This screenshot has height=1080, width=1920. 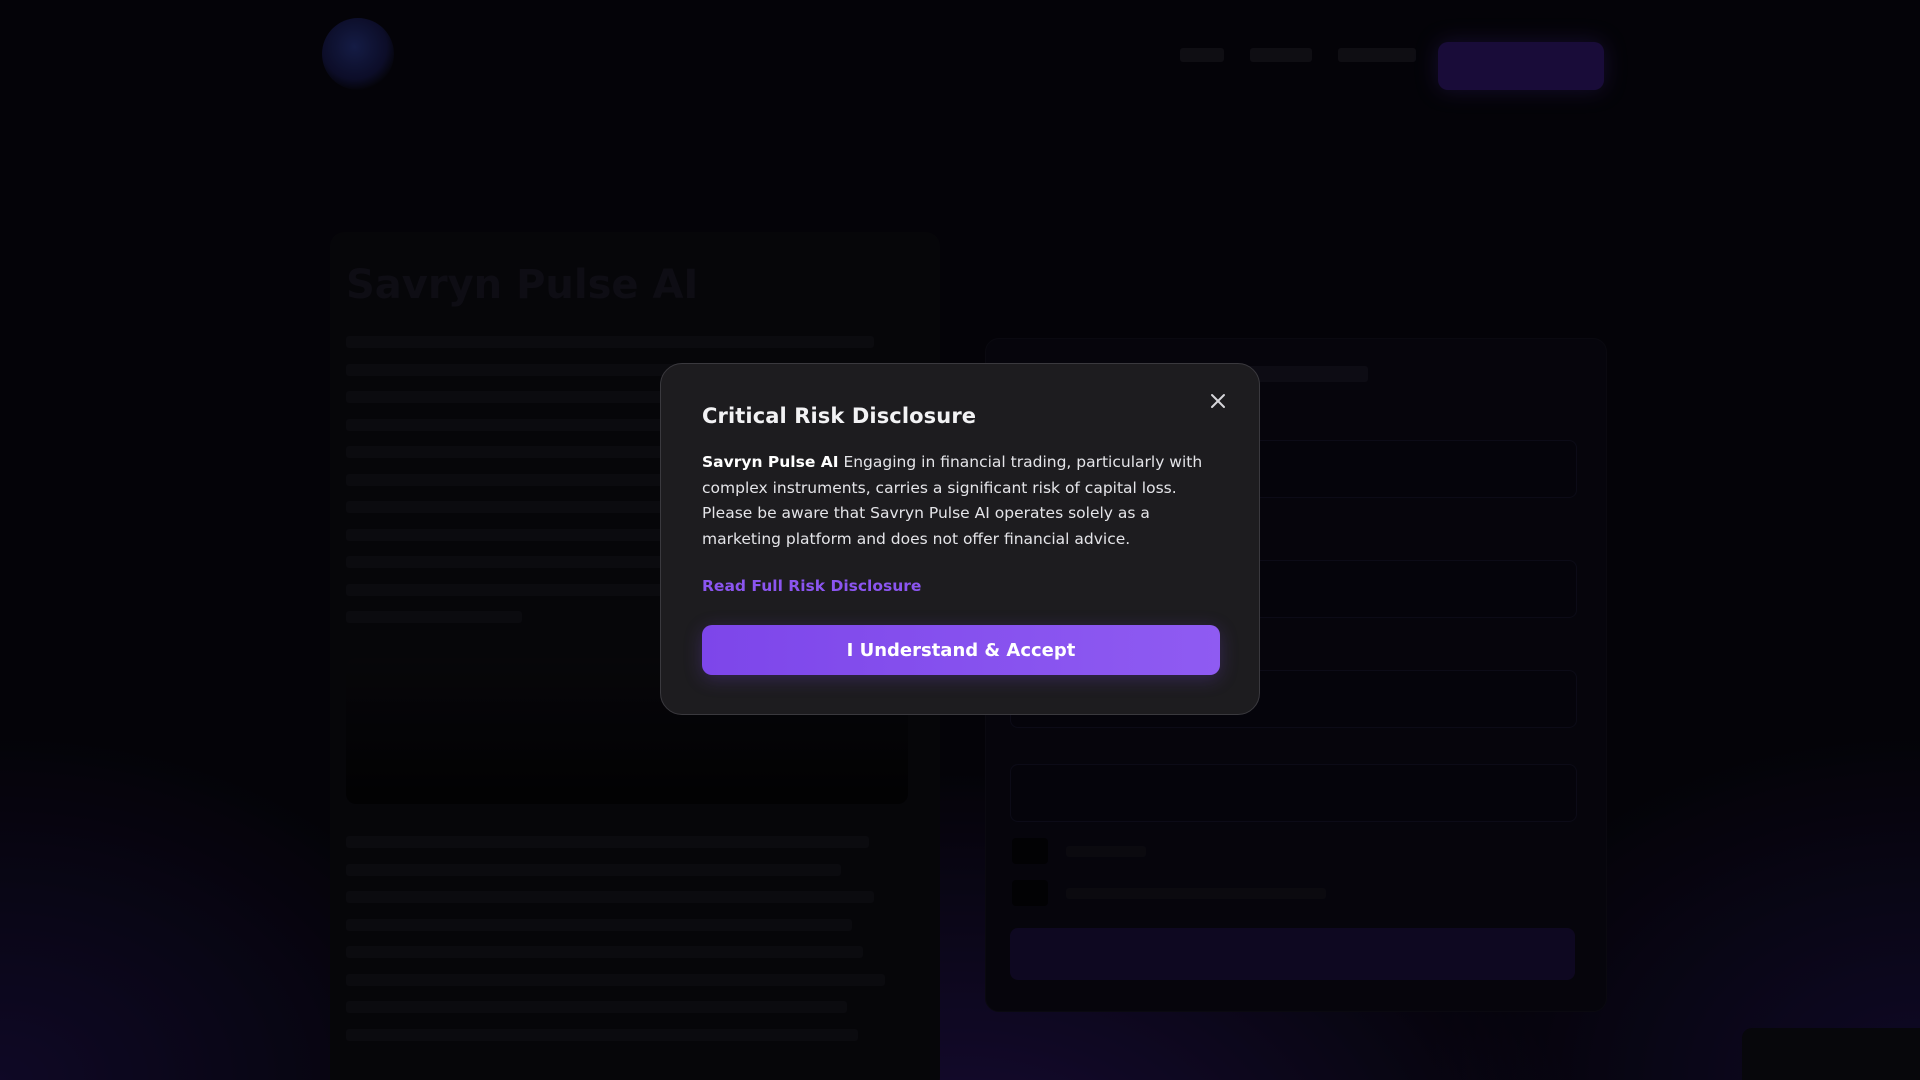 I want to click on brand-name: Savryn Pulse AI, so click(x=770, y=462).